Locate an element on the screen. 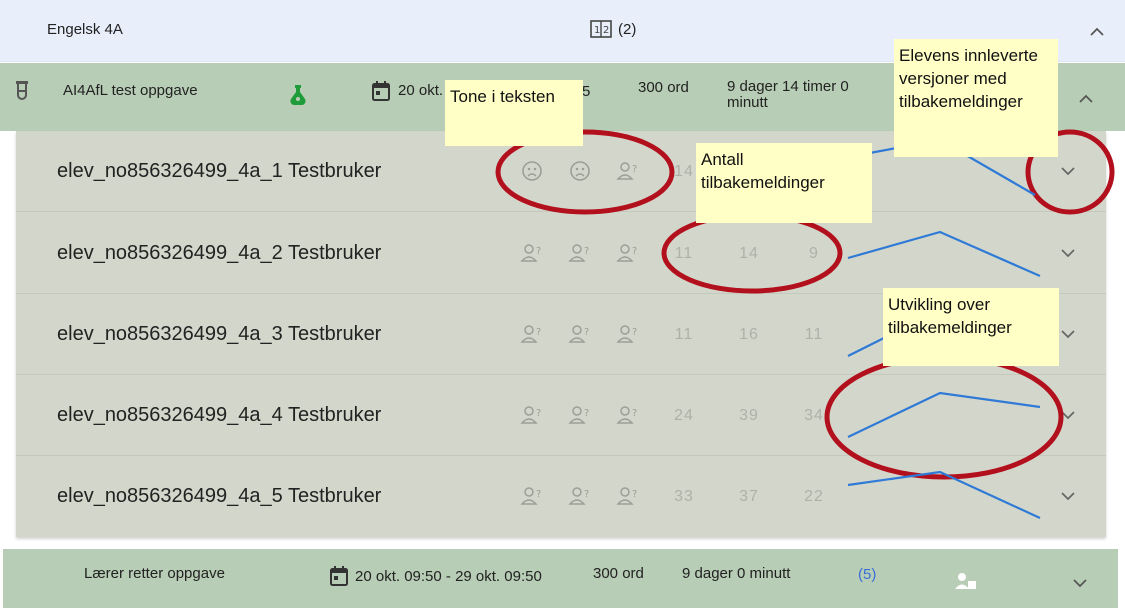 The width and height of the screenshot is (1125, 608). class-count: (2) is located at coordinates (627, 29).